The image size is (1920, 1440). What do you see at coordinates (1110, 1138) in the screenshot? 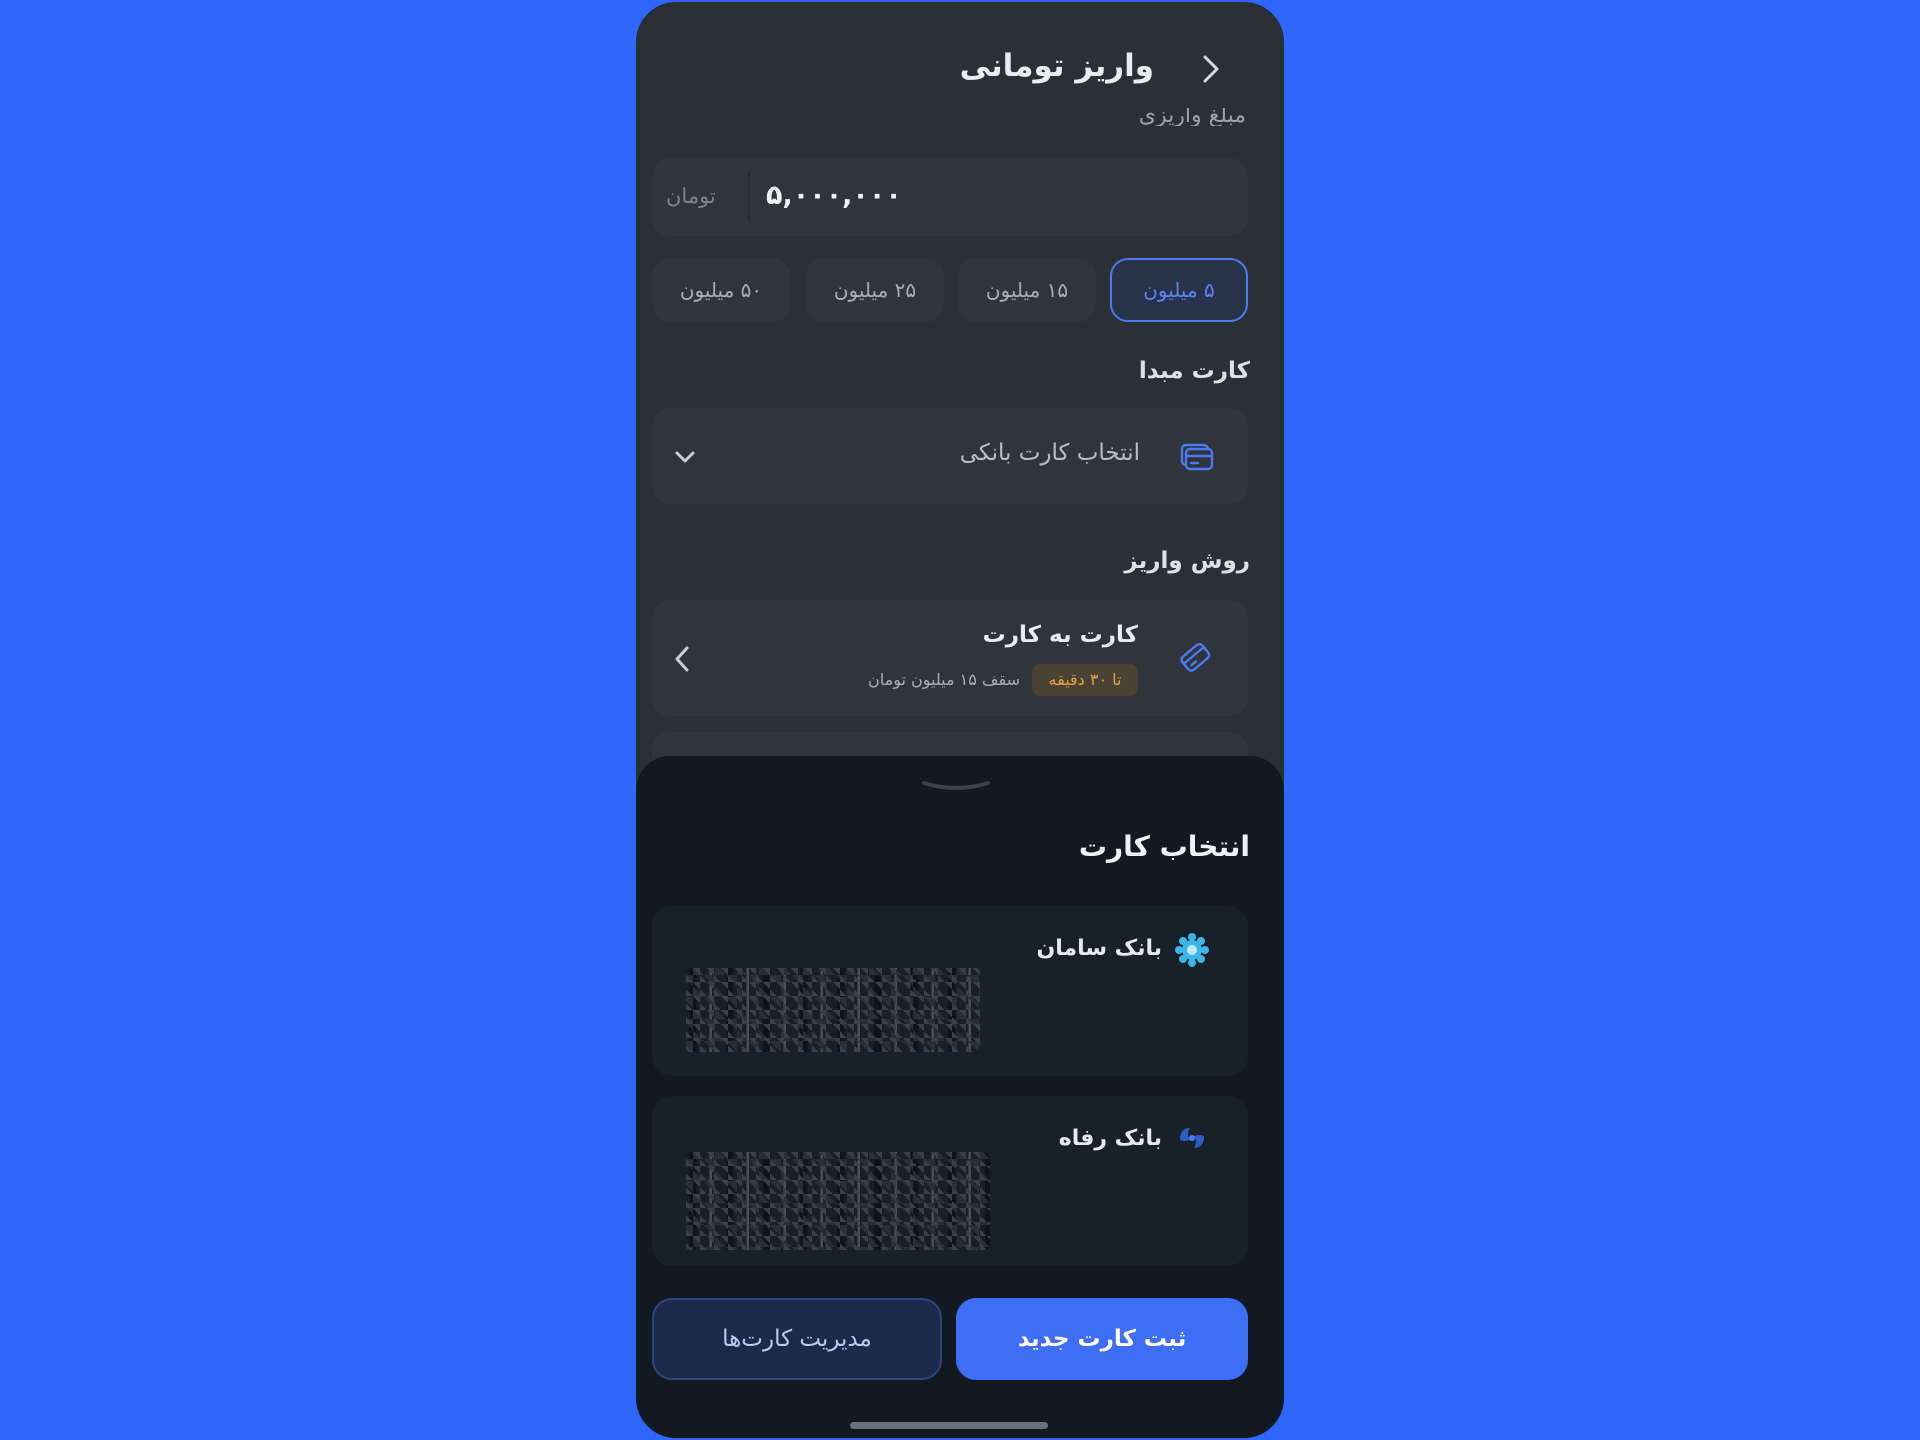
I see `bank-name: بانک رفاه` at bounding box center [1110, 1138].